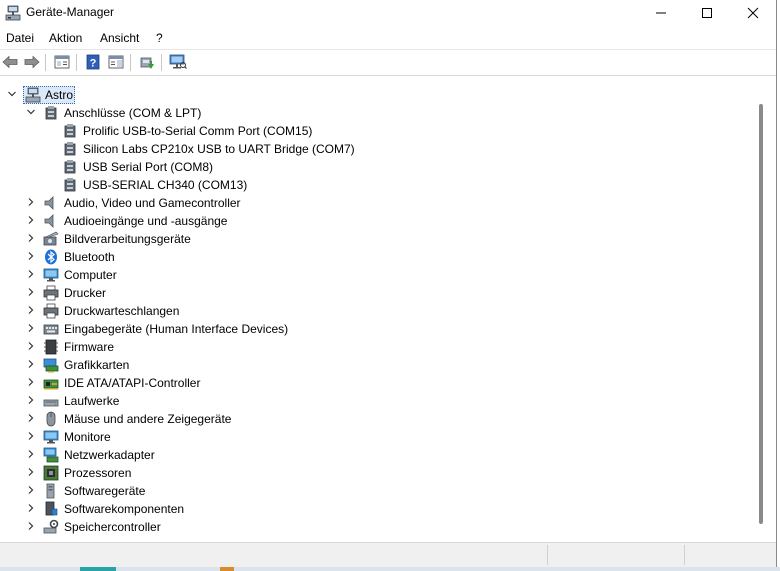  I want to click on computer-icon, so click(33, 95).